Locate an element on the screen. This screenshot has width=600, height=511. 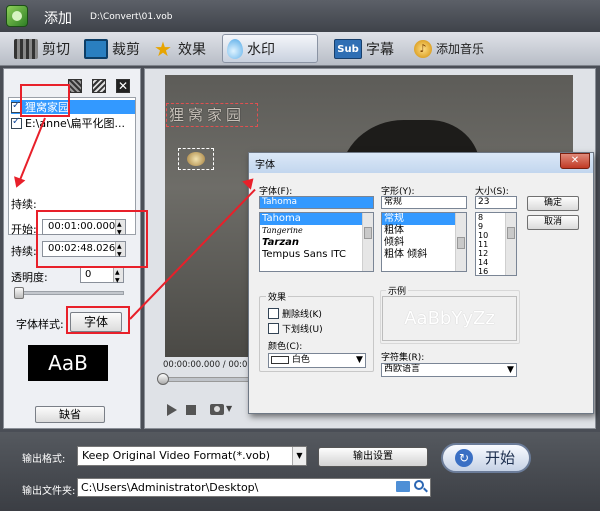
underline-option: 下划线(U) is located at coordinates (295, 328).